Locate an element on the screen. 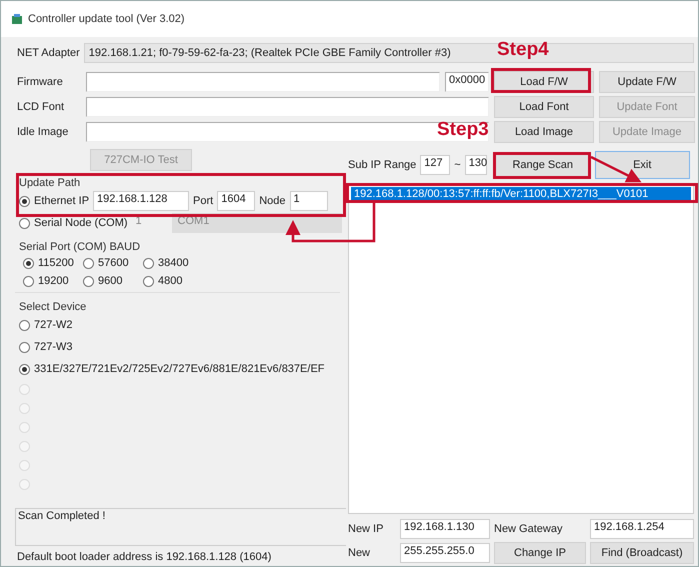  group-title: Update Path is located at coordinates (50, 183).